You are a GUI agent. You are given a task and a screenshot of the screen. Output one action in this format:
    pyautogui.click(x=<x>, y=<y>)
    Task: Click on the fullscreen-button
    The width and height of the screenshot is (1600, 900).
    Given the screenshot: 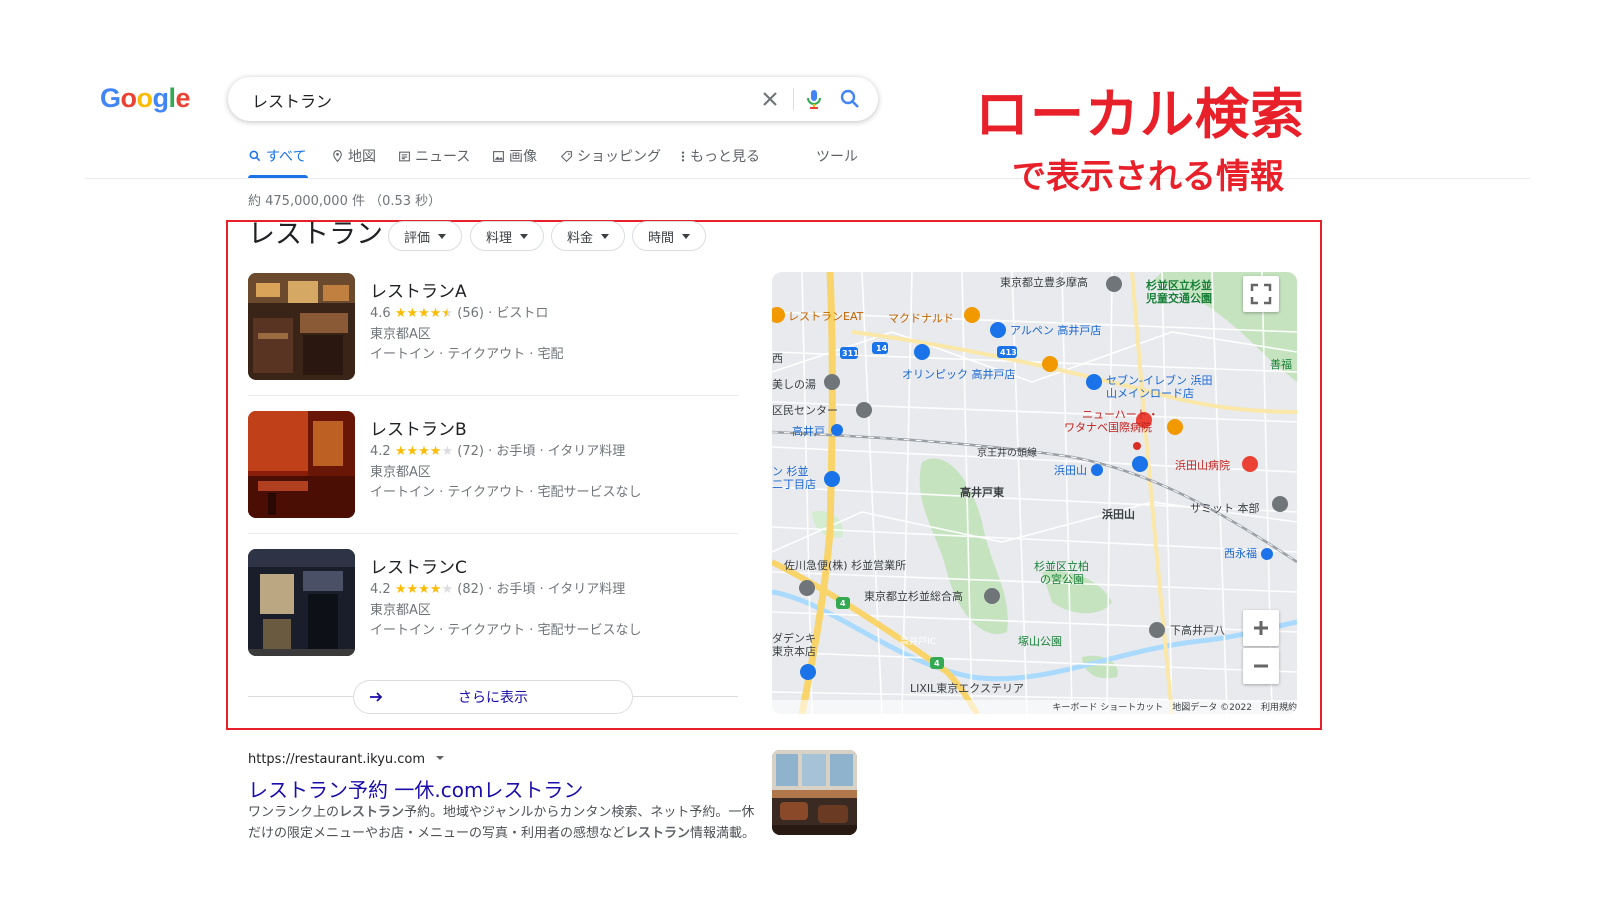 What is the action you would take?
    pyautogui.click(x=1261, y=294)
    